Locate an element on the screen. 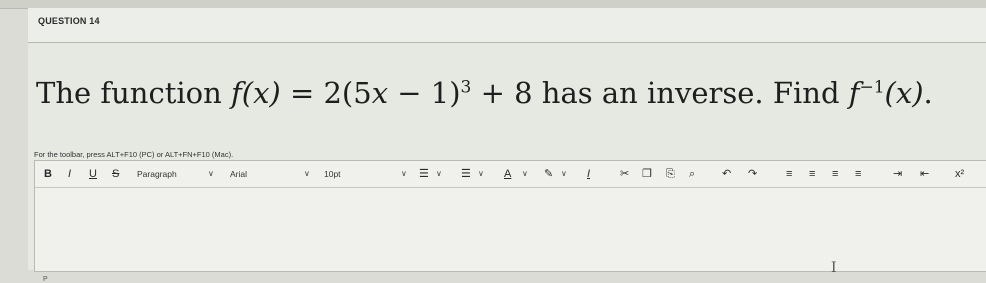 The image size is (986, 283). element-path-status: P is located at coordinates (45, 279).